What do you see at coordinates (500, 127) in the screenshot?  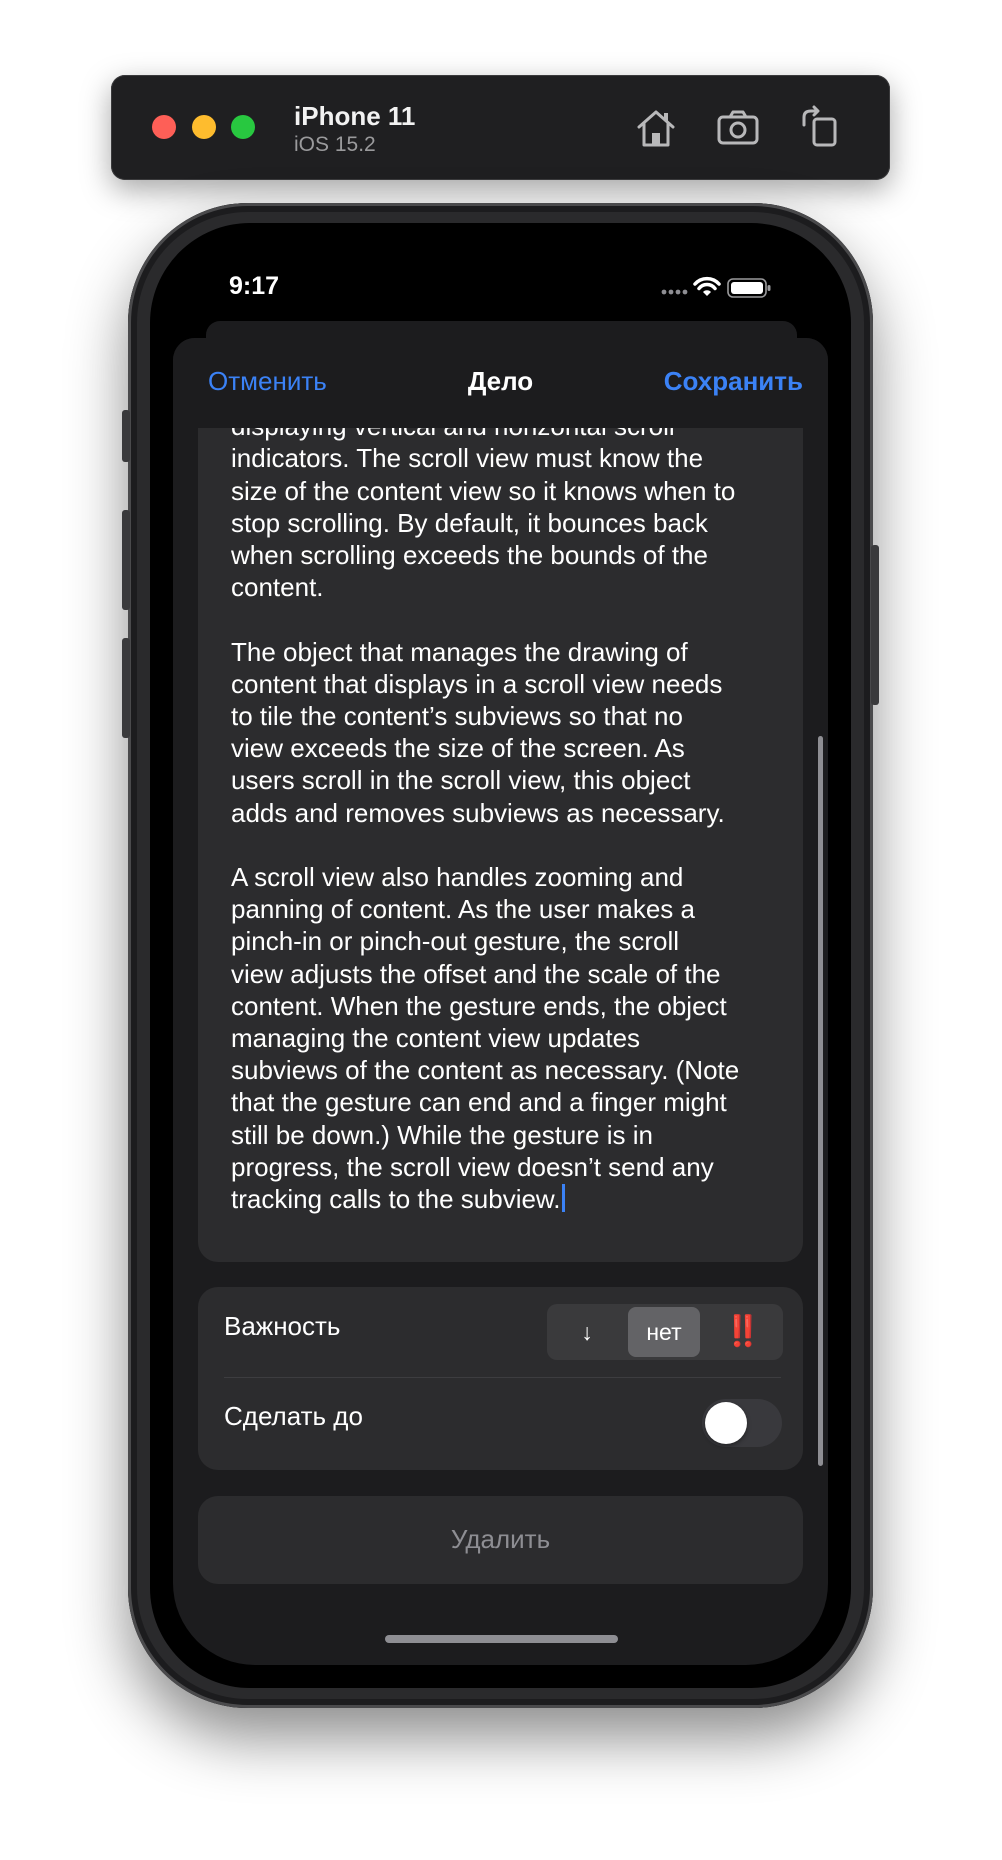 I see `simulator-toolbar: iPhone 11 iOS 15.2` at bounding box center [500, 127].